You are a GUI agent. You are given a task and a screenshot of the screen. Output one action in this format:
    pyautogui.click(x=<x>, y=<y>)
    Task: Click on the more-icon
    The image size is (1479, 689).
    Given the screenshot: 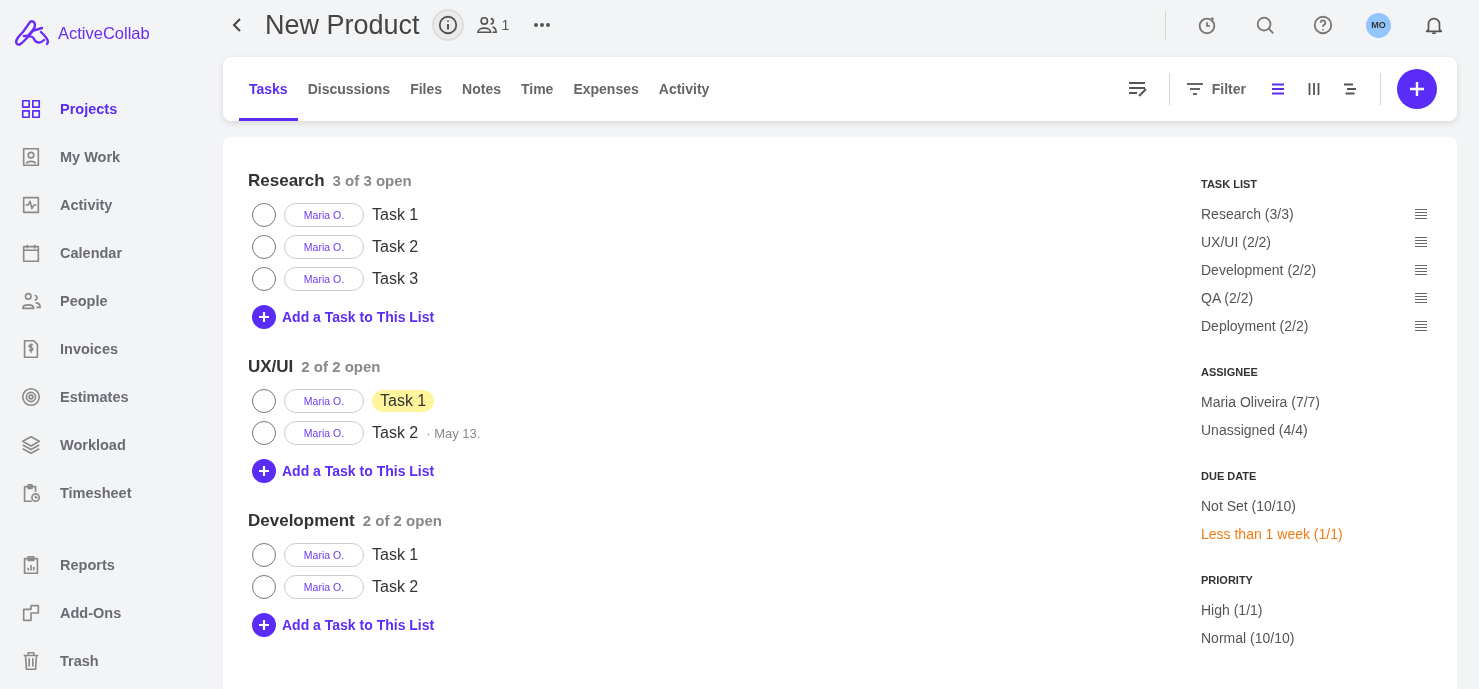 What is the action you would take?
    pyautogui.click(x=542, y=25)
    